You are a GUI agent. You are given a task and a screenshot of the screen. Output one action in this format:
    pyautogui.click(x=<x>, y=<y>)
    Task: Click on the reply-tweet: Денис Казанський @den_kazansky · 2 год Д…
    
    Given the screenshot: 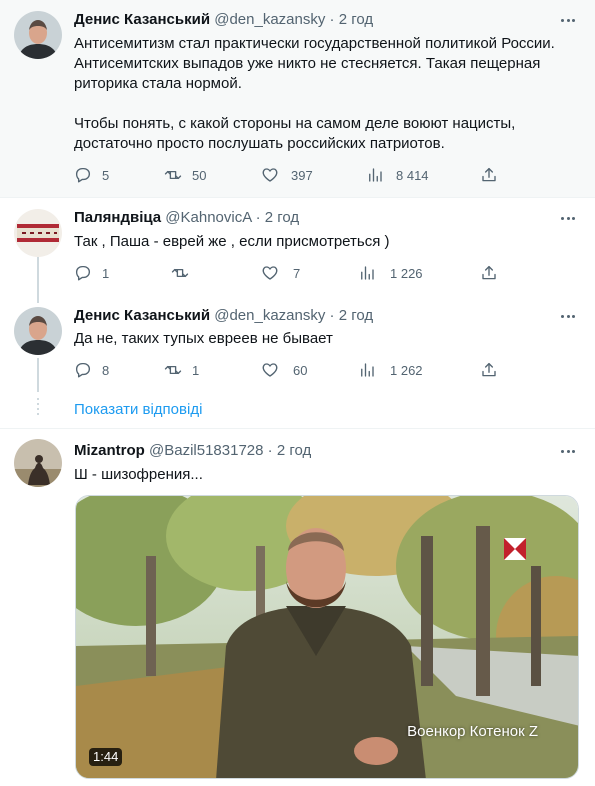 What is the action you would take?
    pyautogui.click(x=297, y=348)
    